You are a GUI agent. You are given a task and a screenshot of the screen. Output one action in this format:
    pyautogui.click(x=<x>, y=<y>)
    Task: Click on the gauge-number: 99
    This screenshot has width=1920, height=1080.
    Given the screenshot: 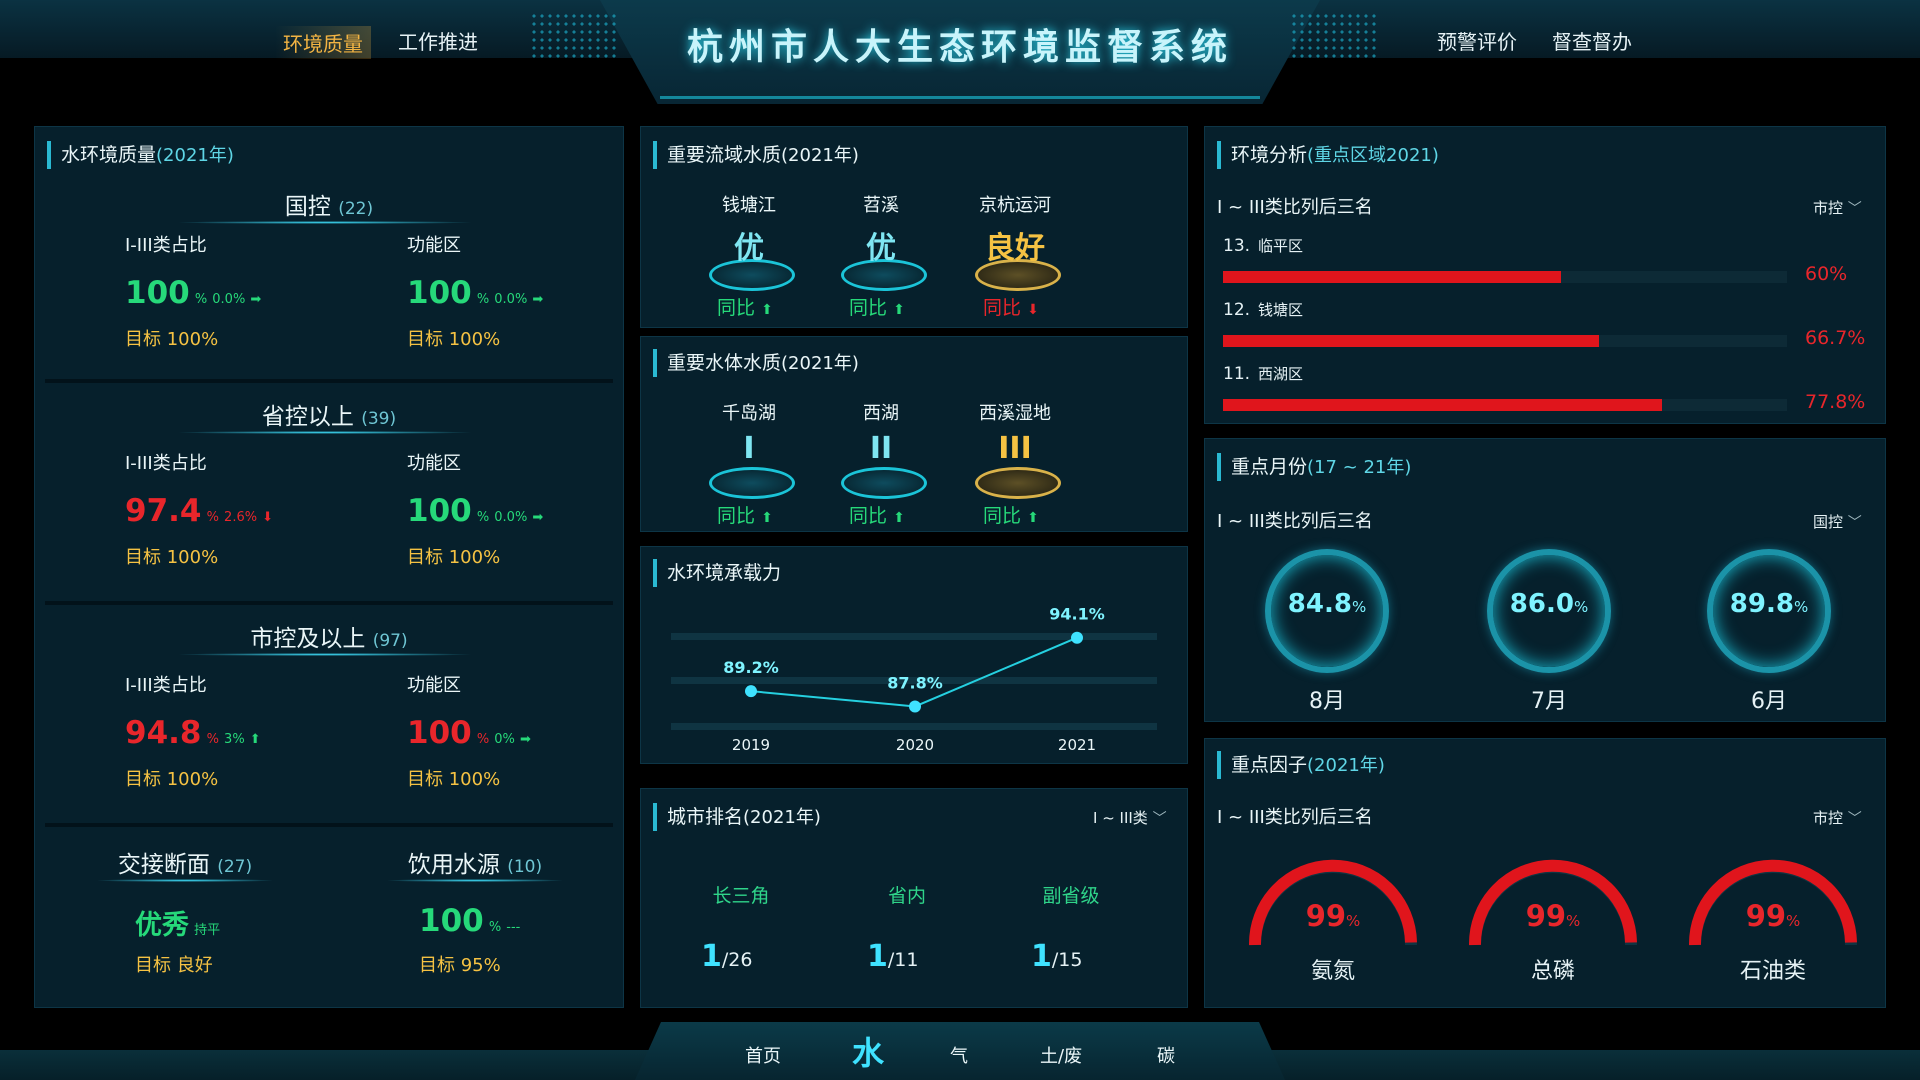 What is the action you would take?
    pyautogui.click(x=1766, y=916)
    